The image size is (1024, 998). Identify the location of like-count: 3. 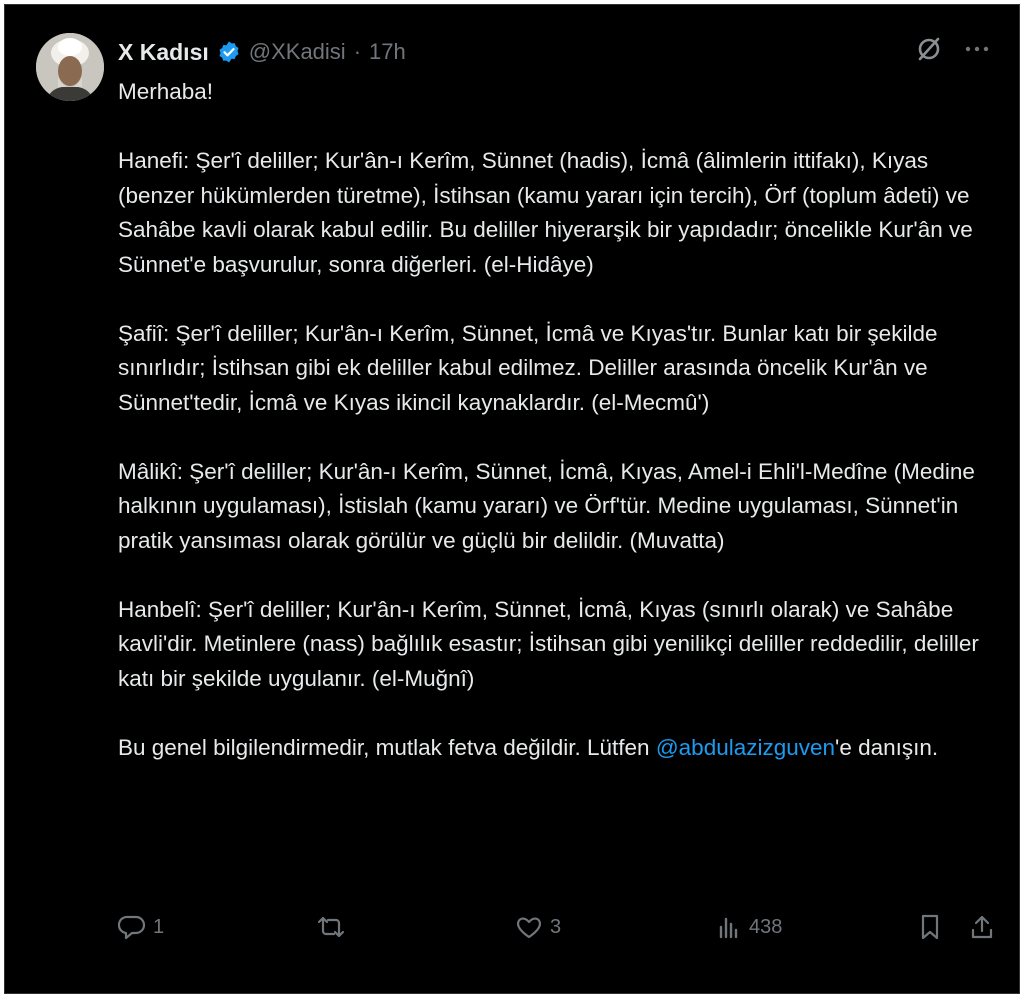
(556, 926).